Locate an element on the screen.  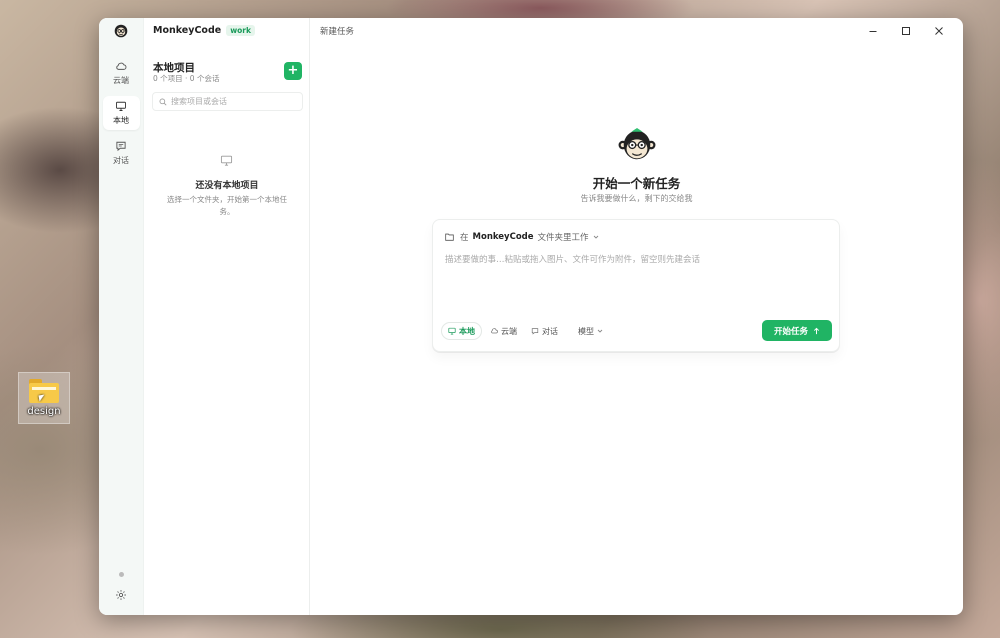
mode-label: 云端 is located at coordinates (509, 331).